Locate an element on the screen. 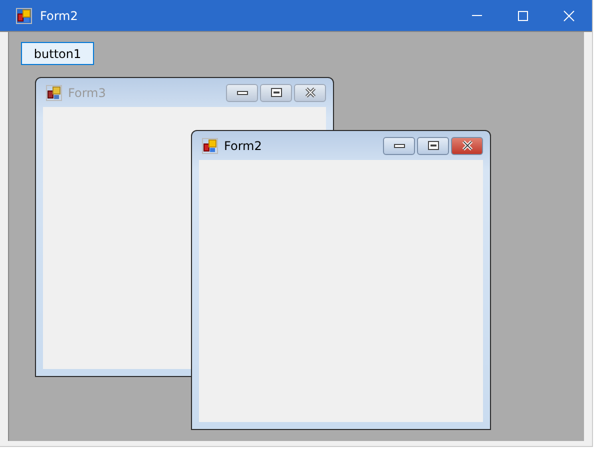  button1-button: button1 is located at coordinates (57, 53).